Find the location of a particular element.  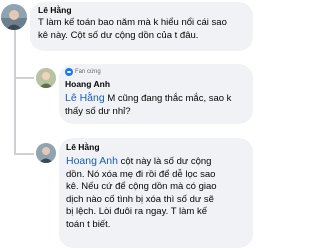

comment-text-segment: M cũng đang thắc mắc, sao k is located at coordinates (168, 98).